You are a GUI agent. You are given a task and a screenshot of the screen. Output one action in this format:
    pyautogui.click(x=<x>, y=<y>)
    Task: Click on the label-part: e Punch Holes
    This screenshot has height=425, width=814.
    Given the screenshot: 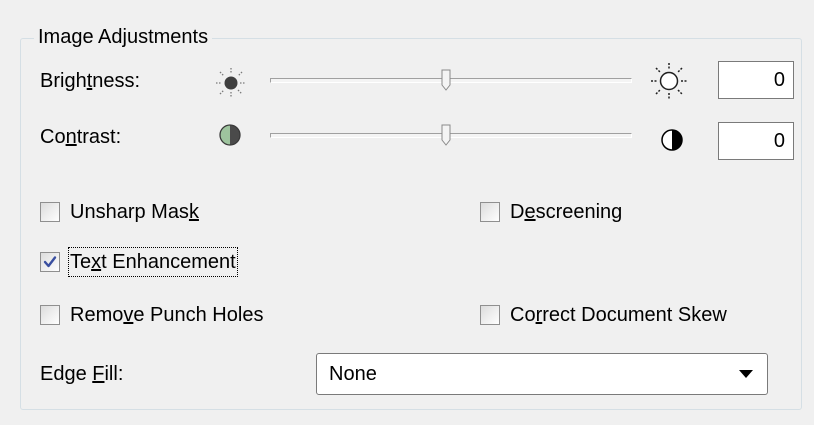 What is the action you would take?
    pyautogui.click(x=198, y=315)
    